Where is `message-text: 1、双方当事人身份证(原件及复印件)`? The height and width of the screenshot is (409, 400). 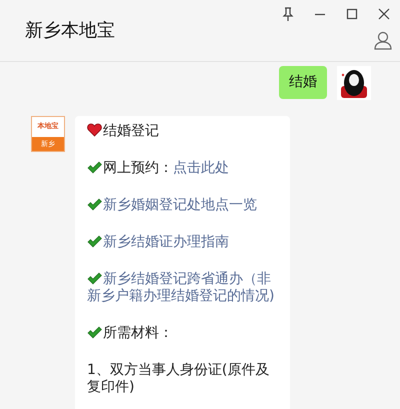
message-text: 1、双方当事人身份证(原件及复印件) is located at coordinates (178, 379).